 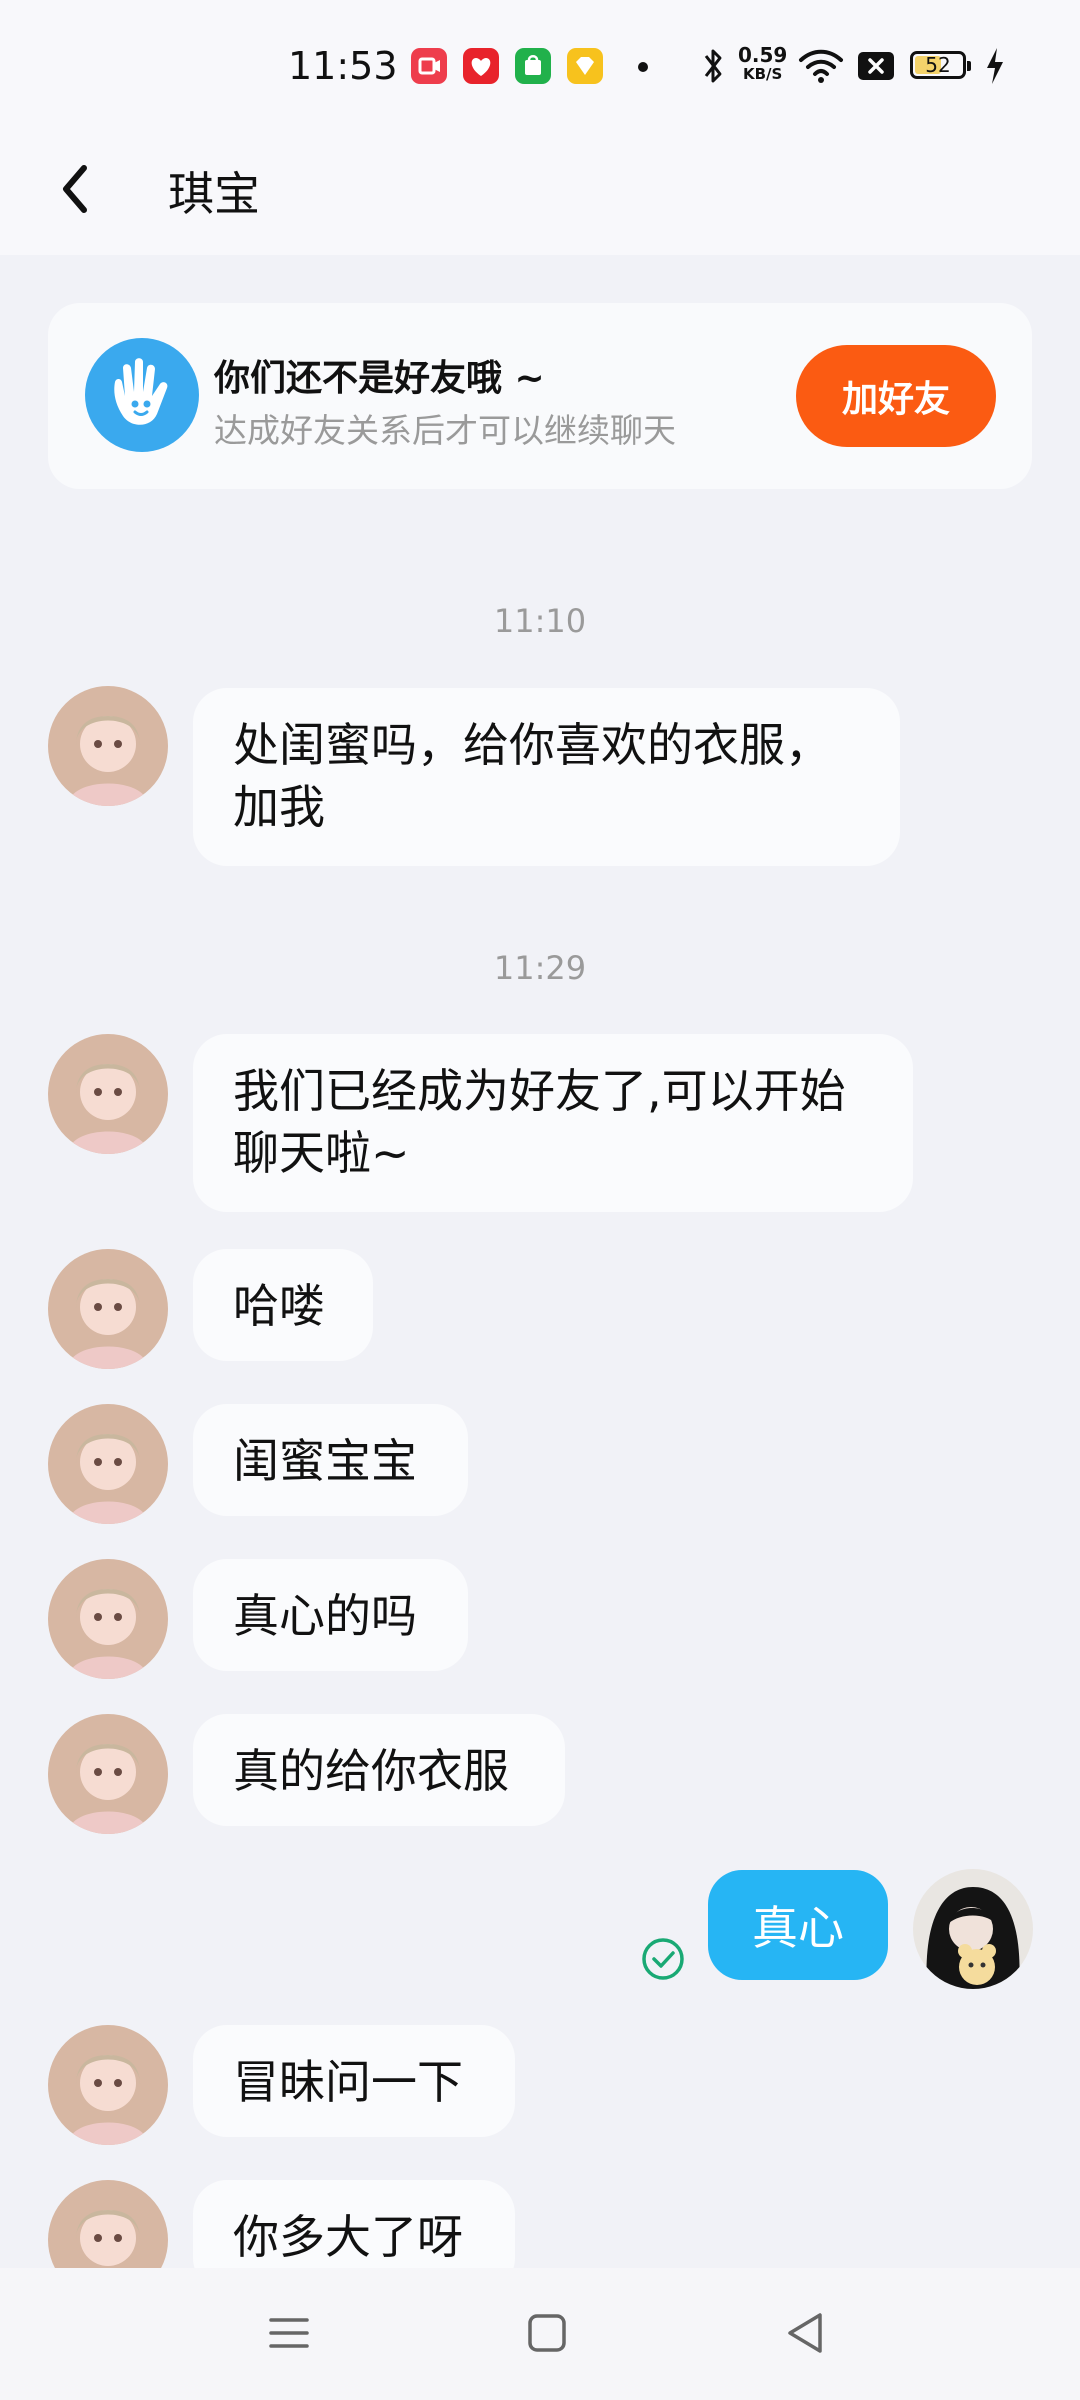 What do you see at coordinates (279, 1306) in the screenshot?
I see `message-text-line: 哈喽` at bounding box center [279, 1306].